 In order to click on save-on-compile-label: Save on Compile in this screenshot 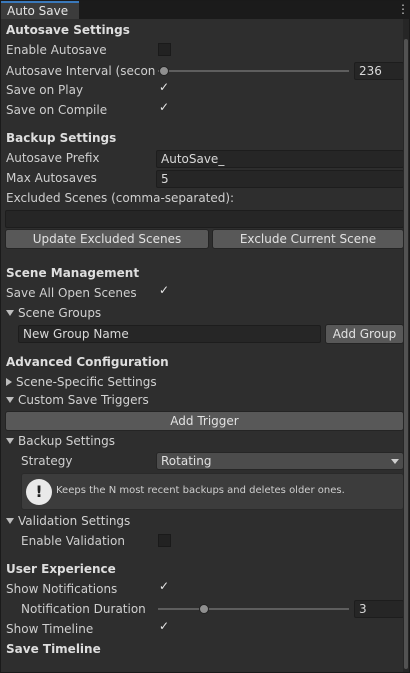, I will do `click(57, 110)`.